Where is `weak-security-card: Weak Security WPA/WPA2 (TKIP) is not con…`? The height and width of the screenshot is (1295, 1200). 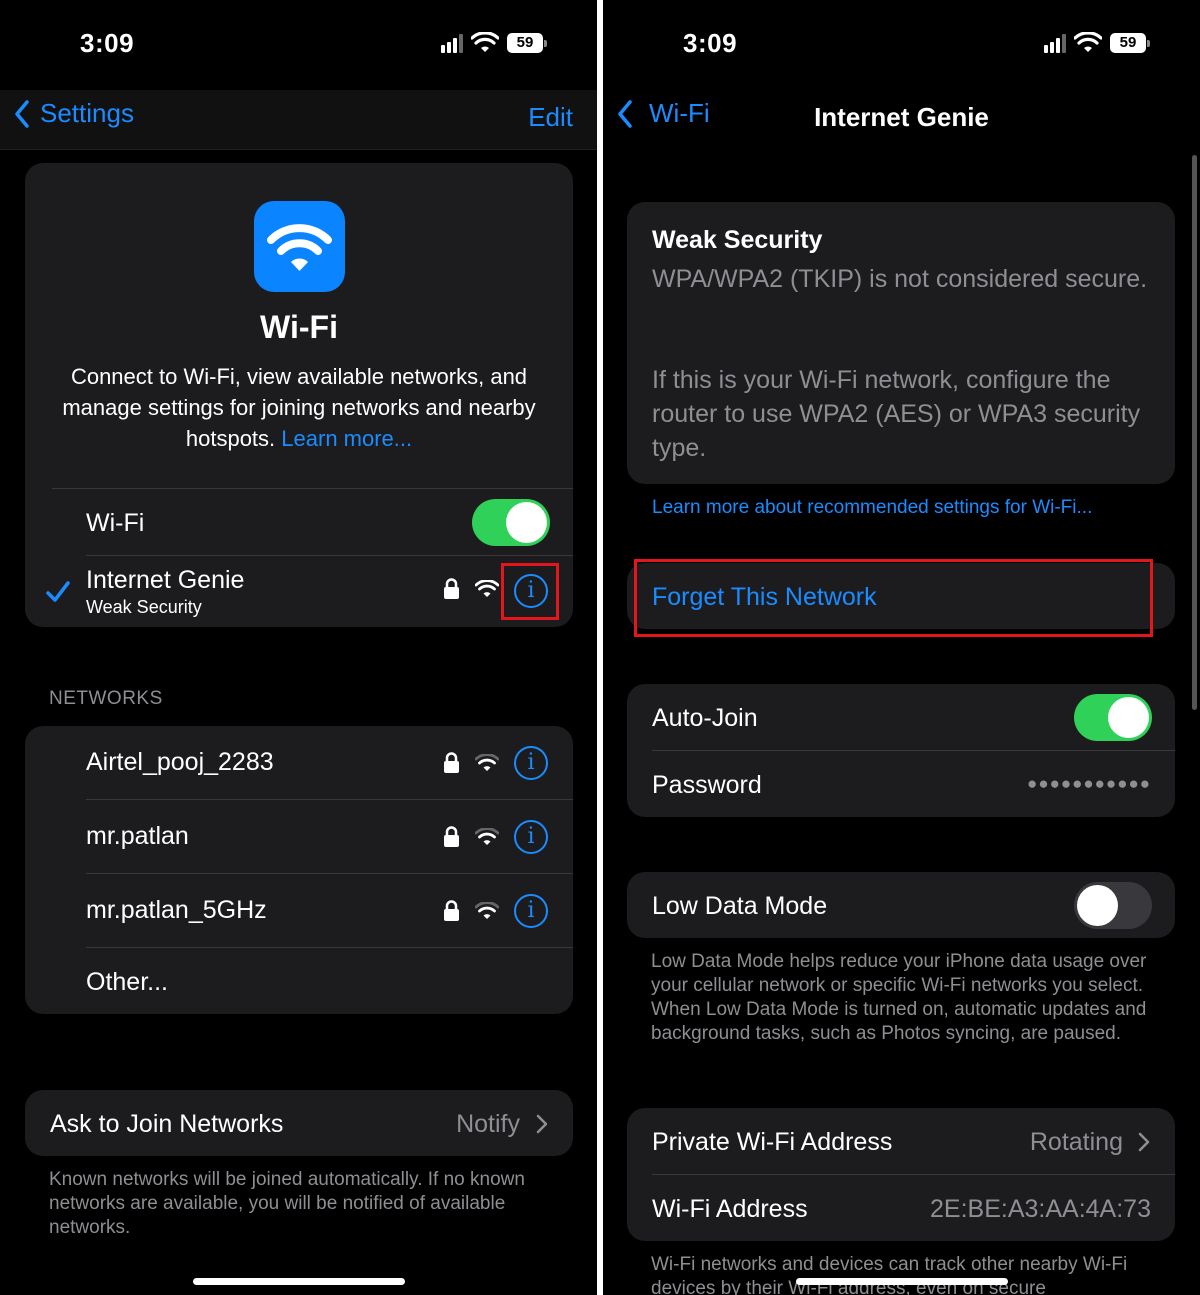 weak-security-card: Weak Security WPA/WPA2 (TKIP) is not con… is located at coordinates (901, 343).